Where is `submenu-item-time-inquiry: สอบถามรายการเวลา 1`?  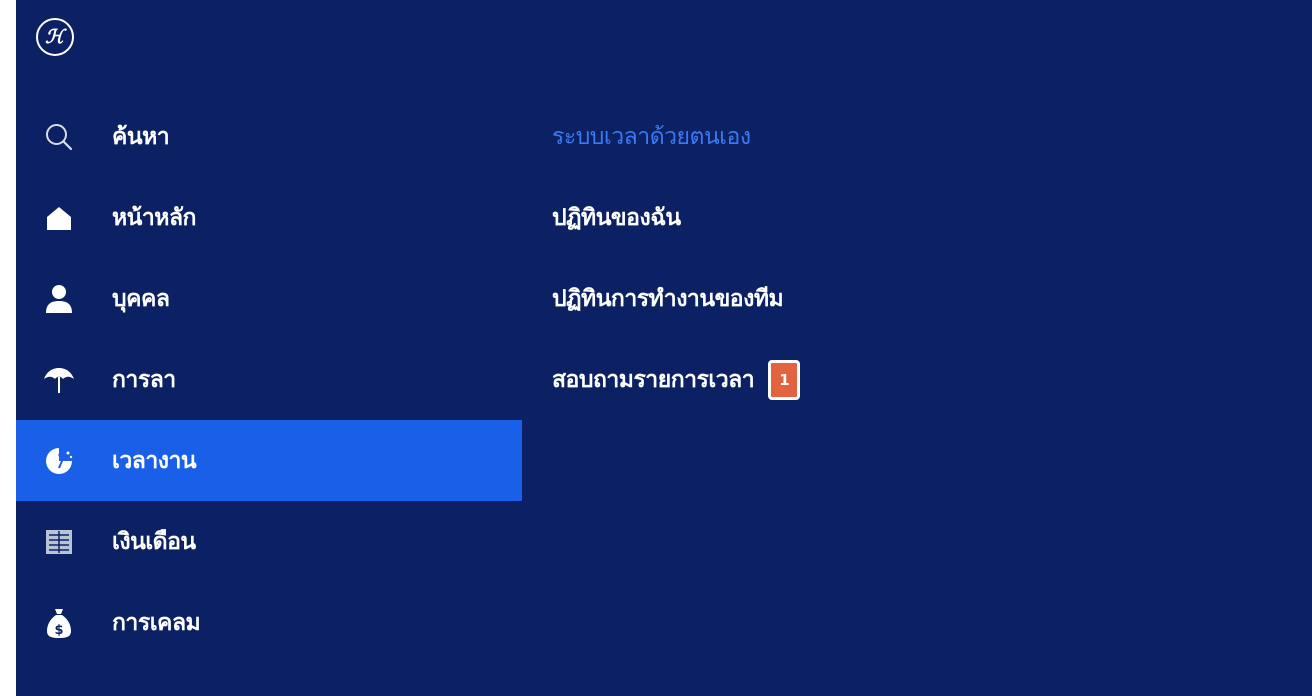
submenu-item-time-inquiry: สอบถามรายการเวลา 1 is located at coordinates (676, 379).